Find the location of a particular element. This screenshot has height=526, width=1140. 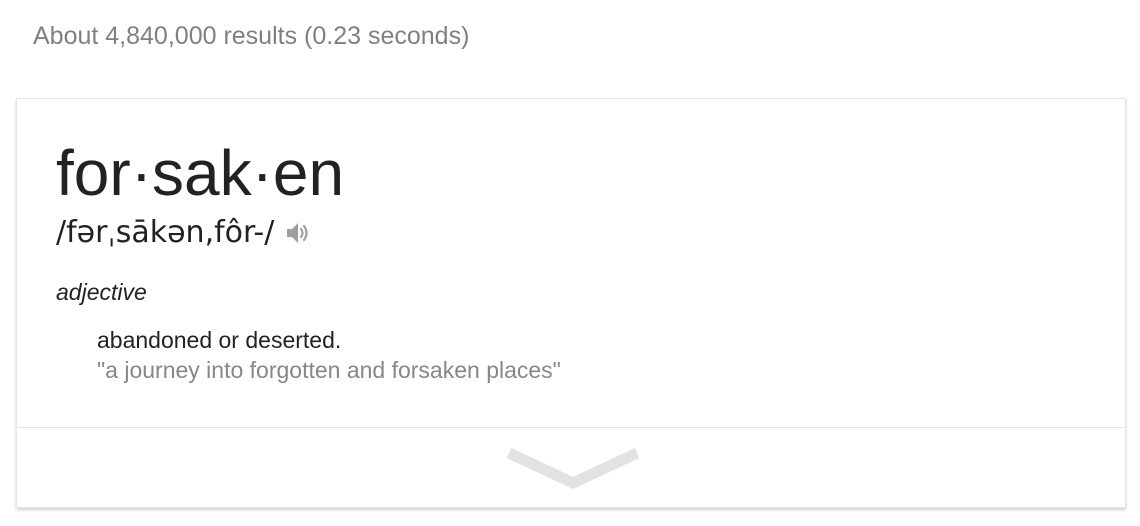

part-of-speech: adjective is located at coordinates (101, 292).